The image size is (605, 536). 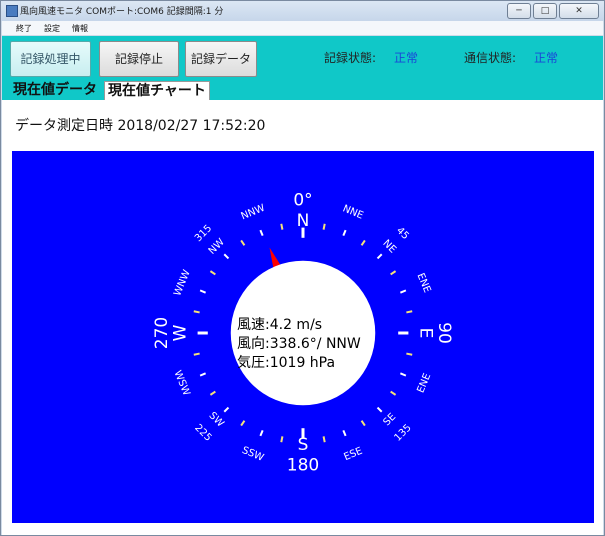 What do you see at coordinates (389, 247) in the screenshot?
I see `direction-label: NE` at bounding box center [389, 247].